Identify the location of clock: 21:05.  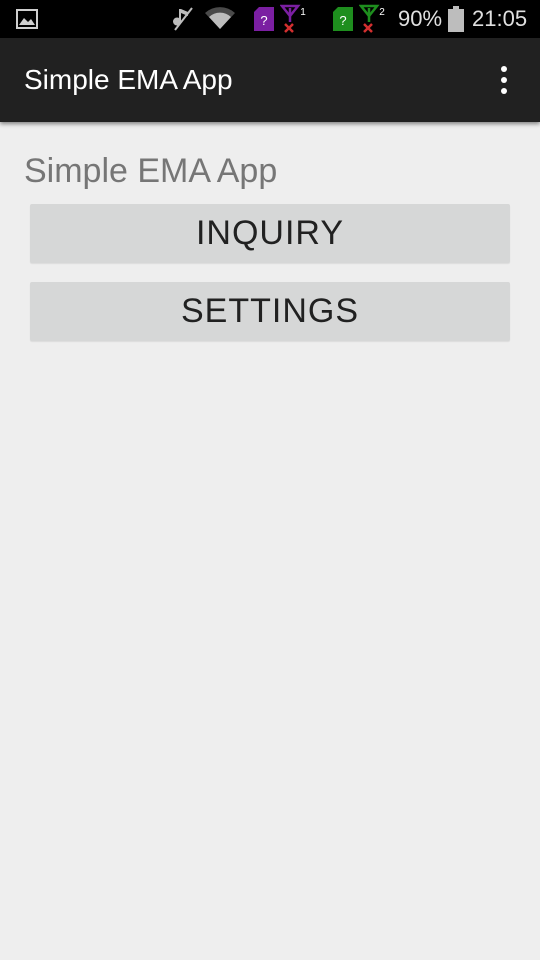
(499, 19).